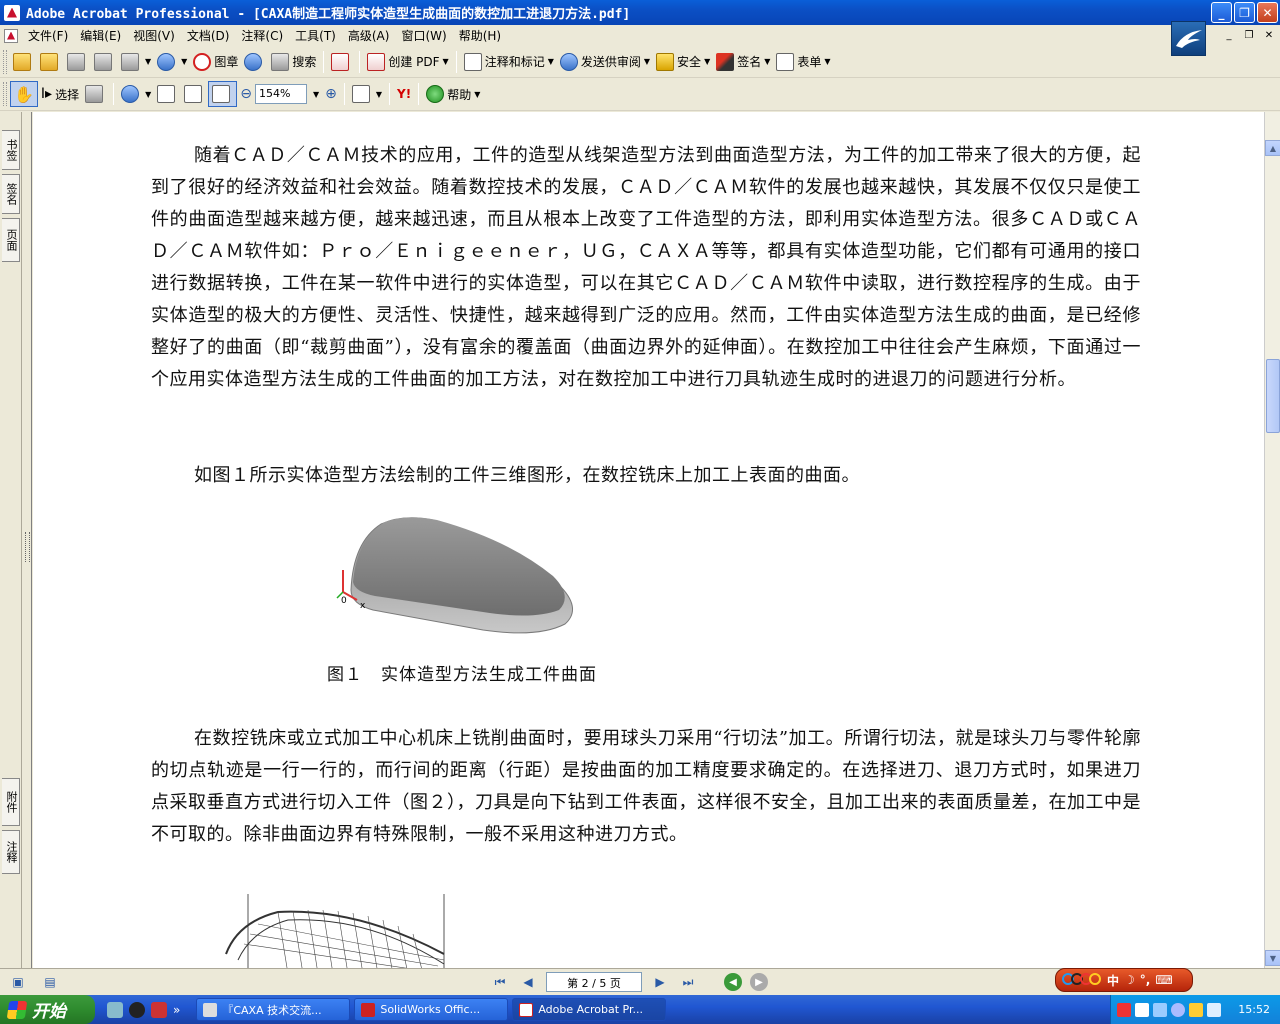  I want to click on show-desktop-icon, so click(115, 1009).